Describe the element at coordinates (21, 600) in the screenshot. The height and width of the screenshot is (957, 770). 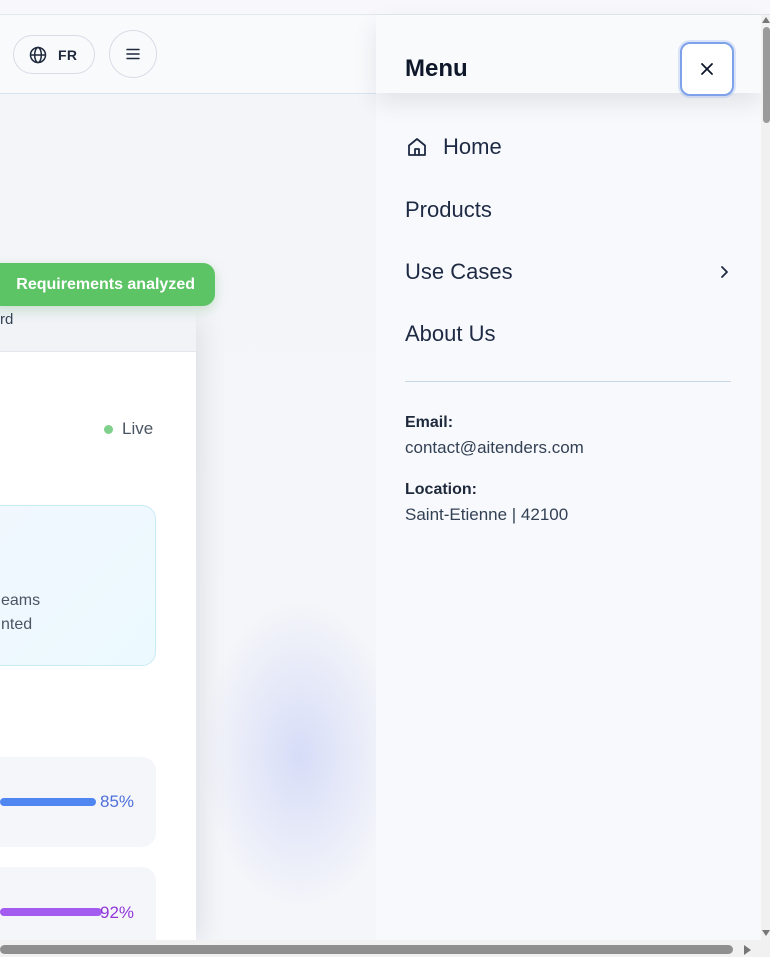
I see `info-line-1: eams` at that location.